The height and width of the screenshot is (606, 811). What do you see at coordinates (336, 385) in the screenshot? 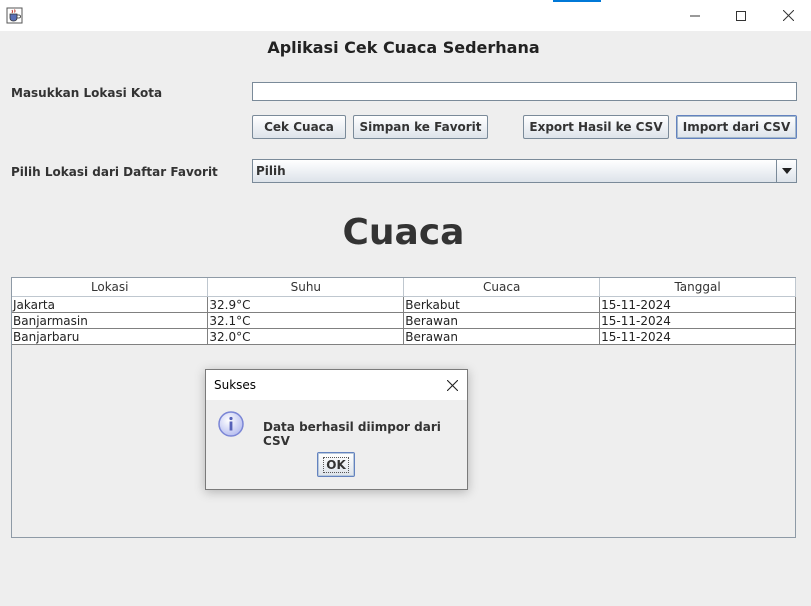
I see `dialog-titlebar: Sukses` at bounding box center [336, 385].